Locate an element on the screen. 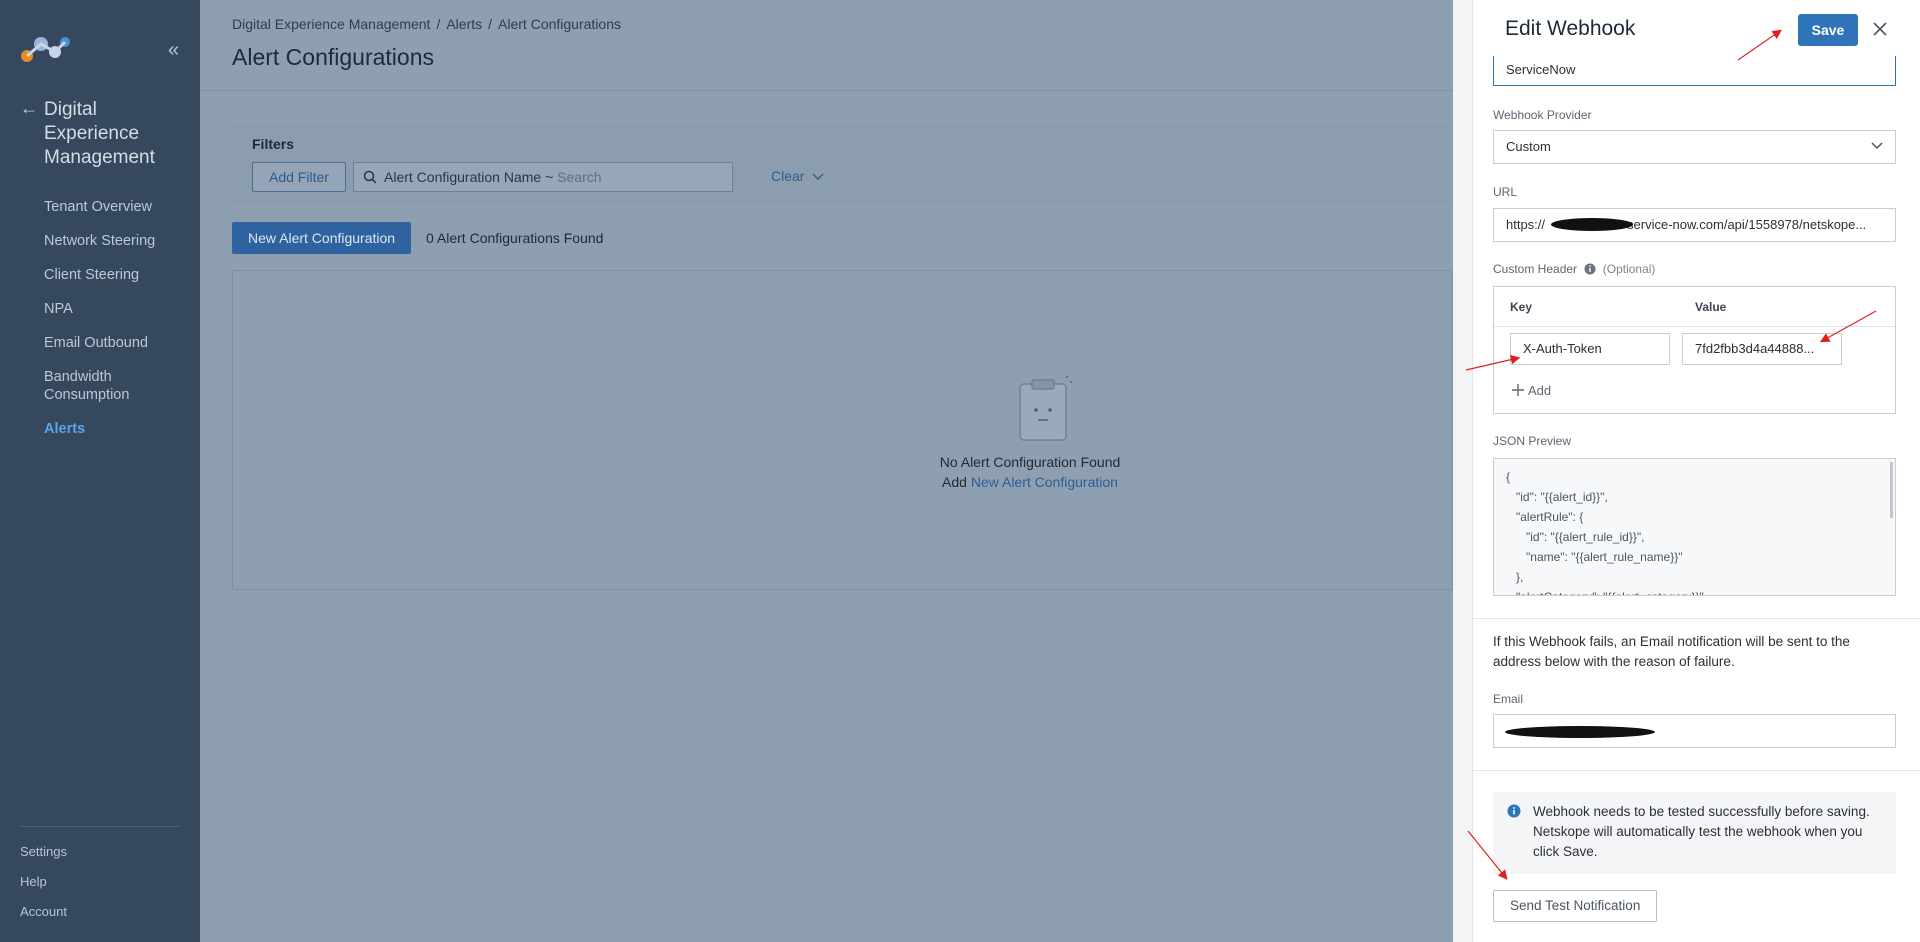 This screenshot has width=1920, height=942. sidebar-item-bandwidth-consumption: Bandwidth Consumption is located at coordinates (104, 386).